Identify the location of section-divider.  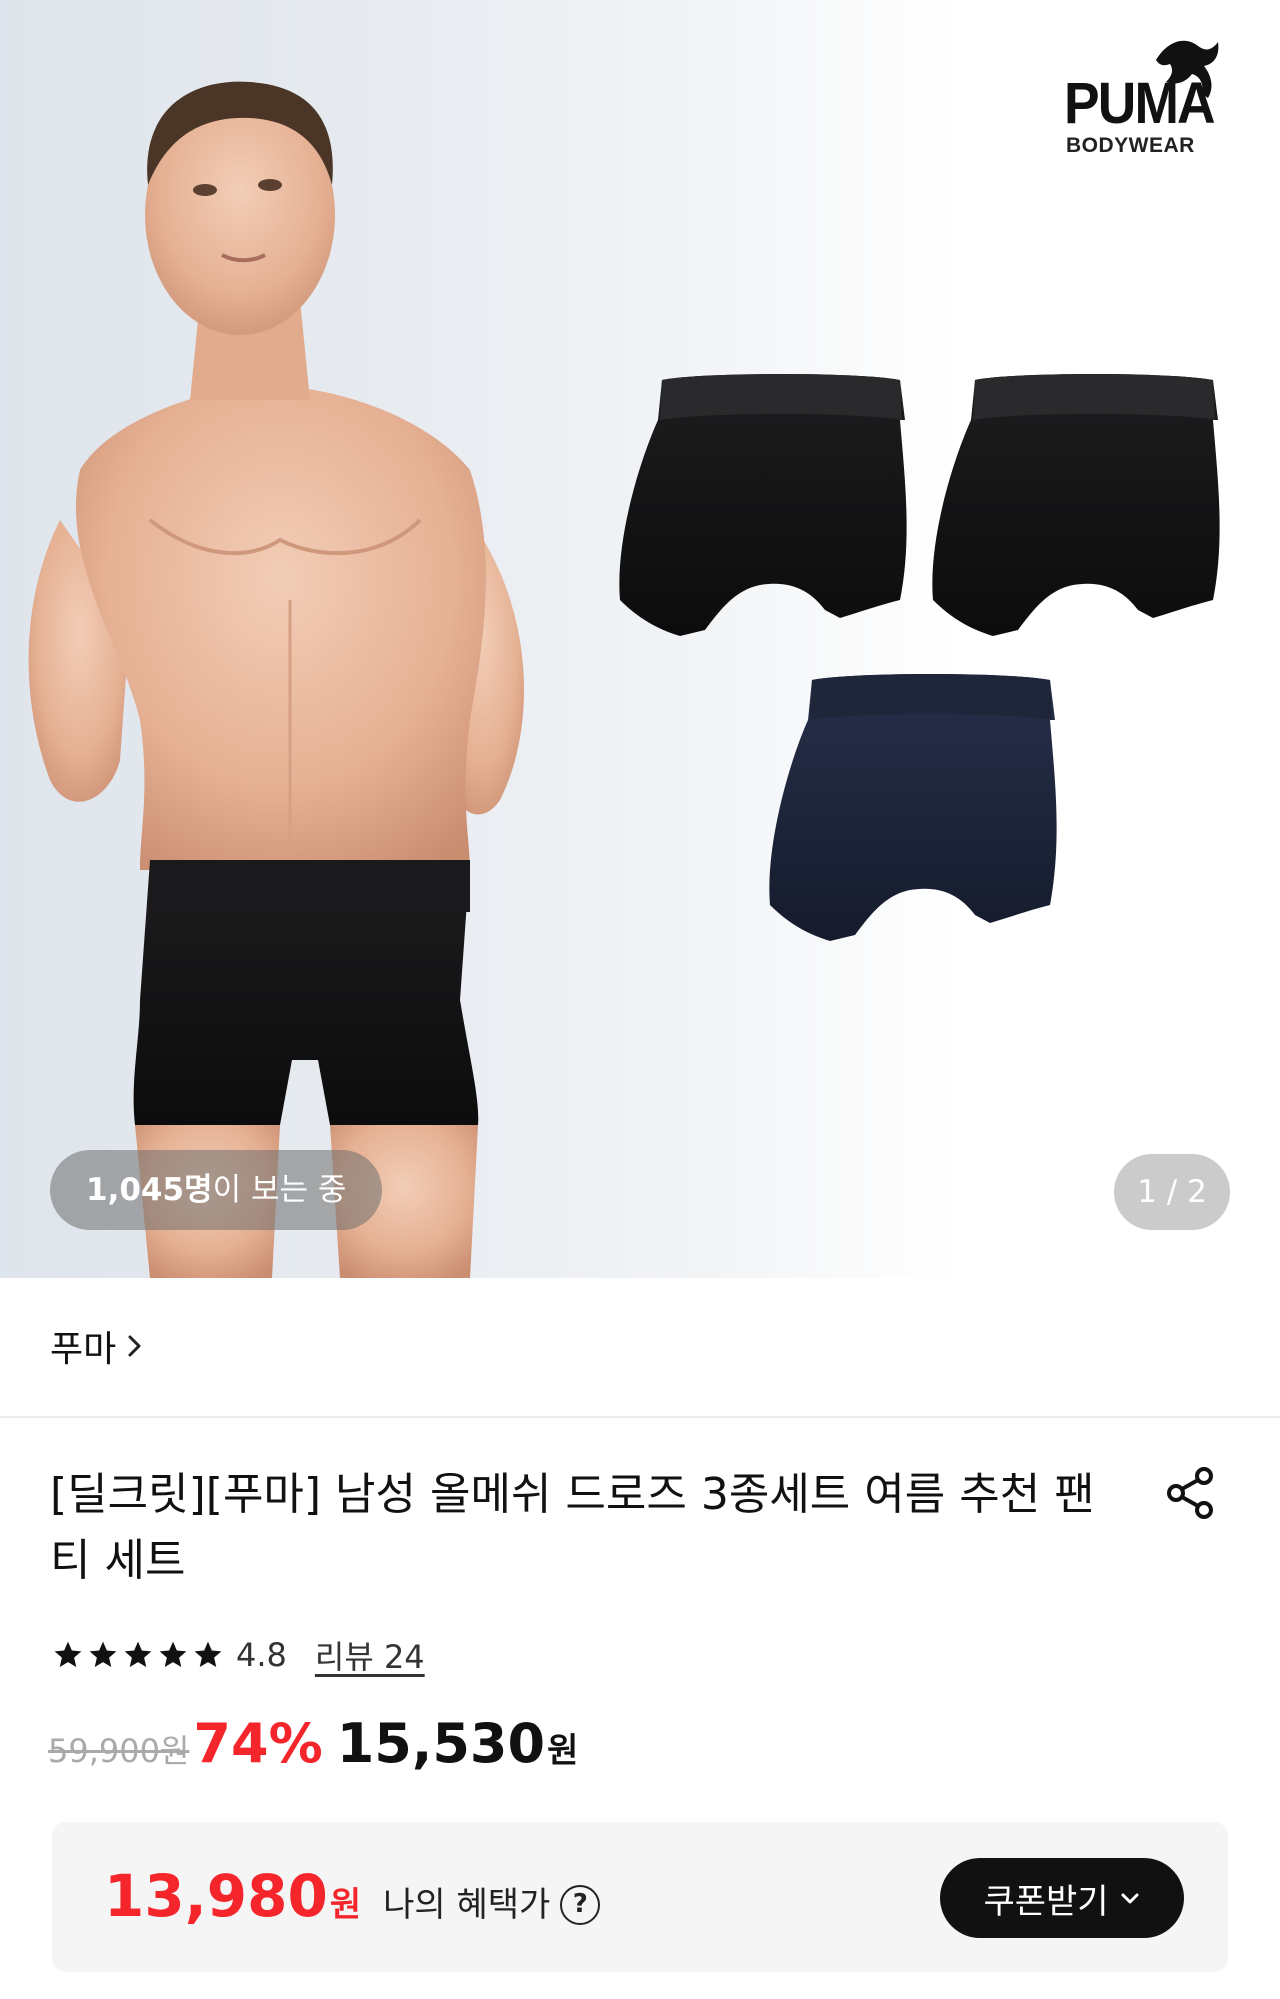
(640, 1417).